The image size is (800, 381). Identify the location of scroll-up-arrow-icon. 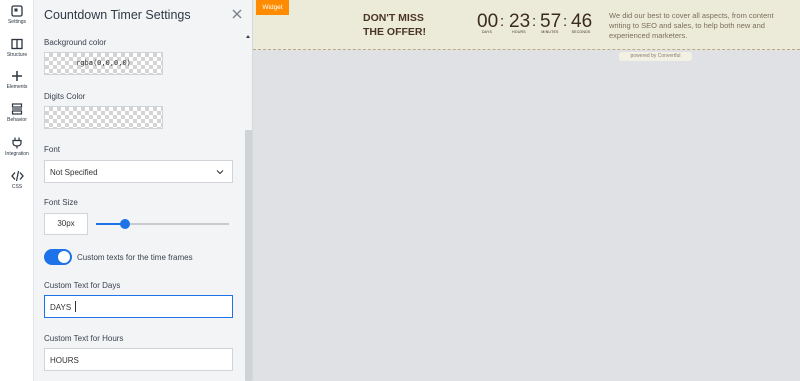
(248, 36).